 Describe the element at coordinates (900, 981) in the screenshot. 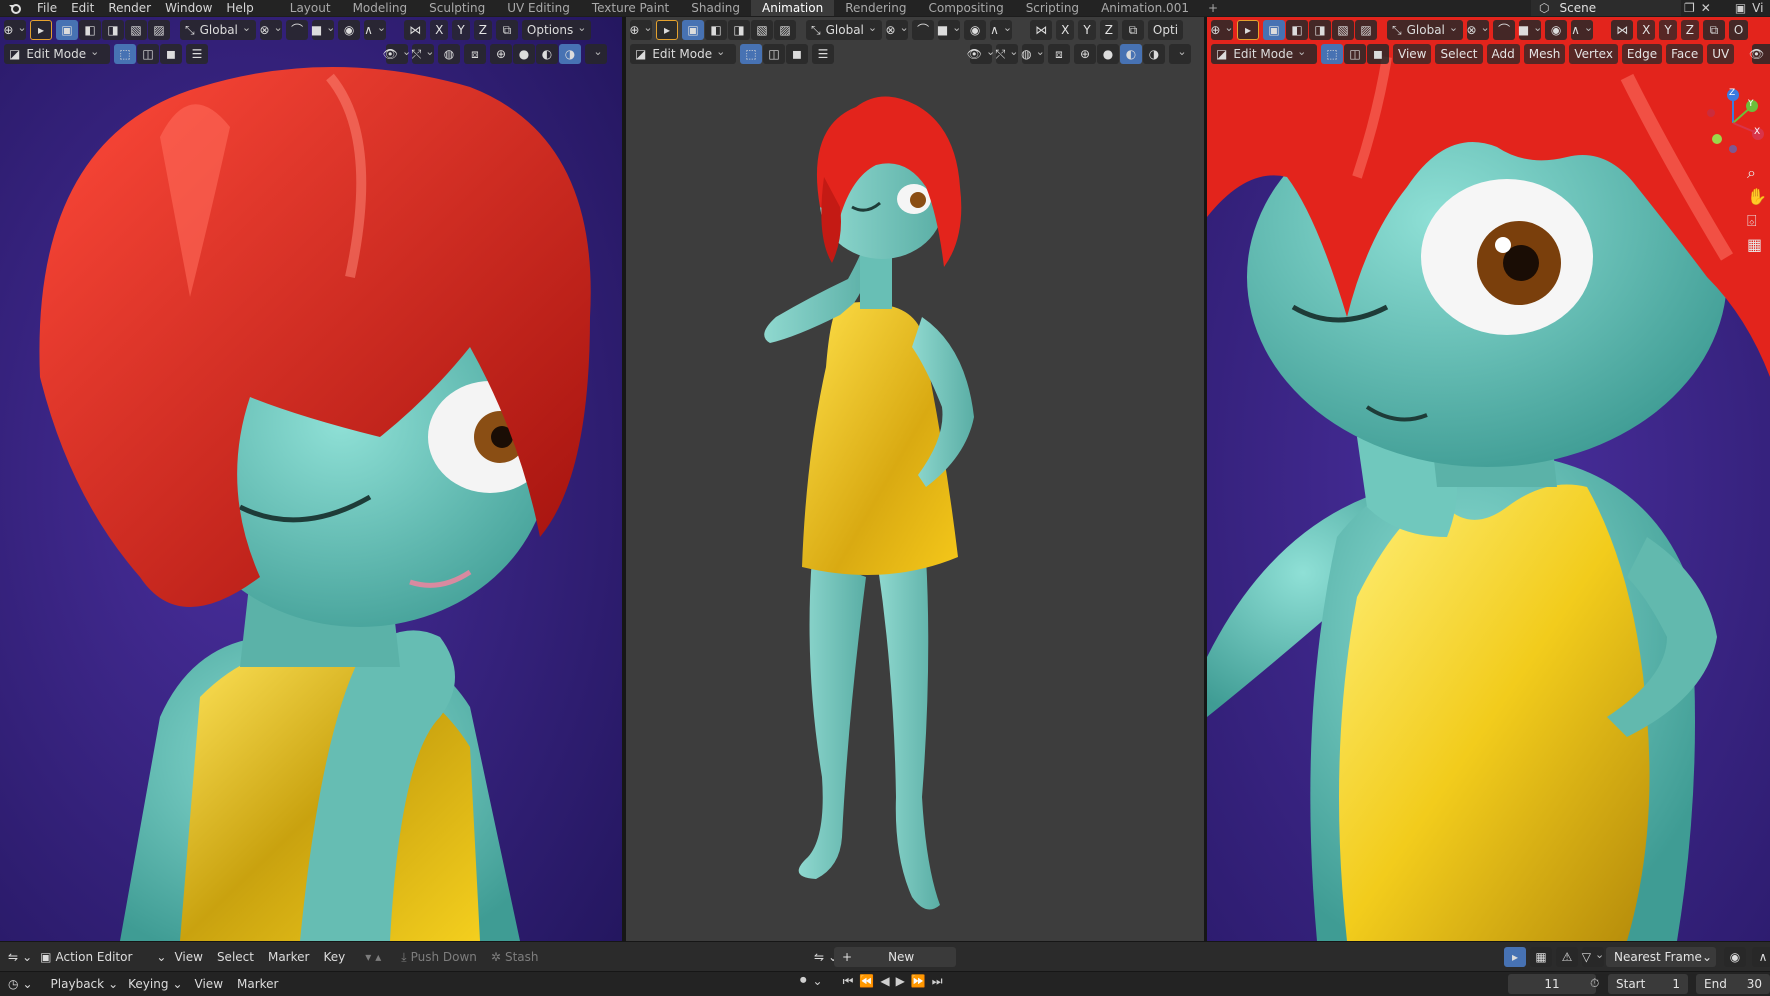

I see `play-icon: ▶` at that location.